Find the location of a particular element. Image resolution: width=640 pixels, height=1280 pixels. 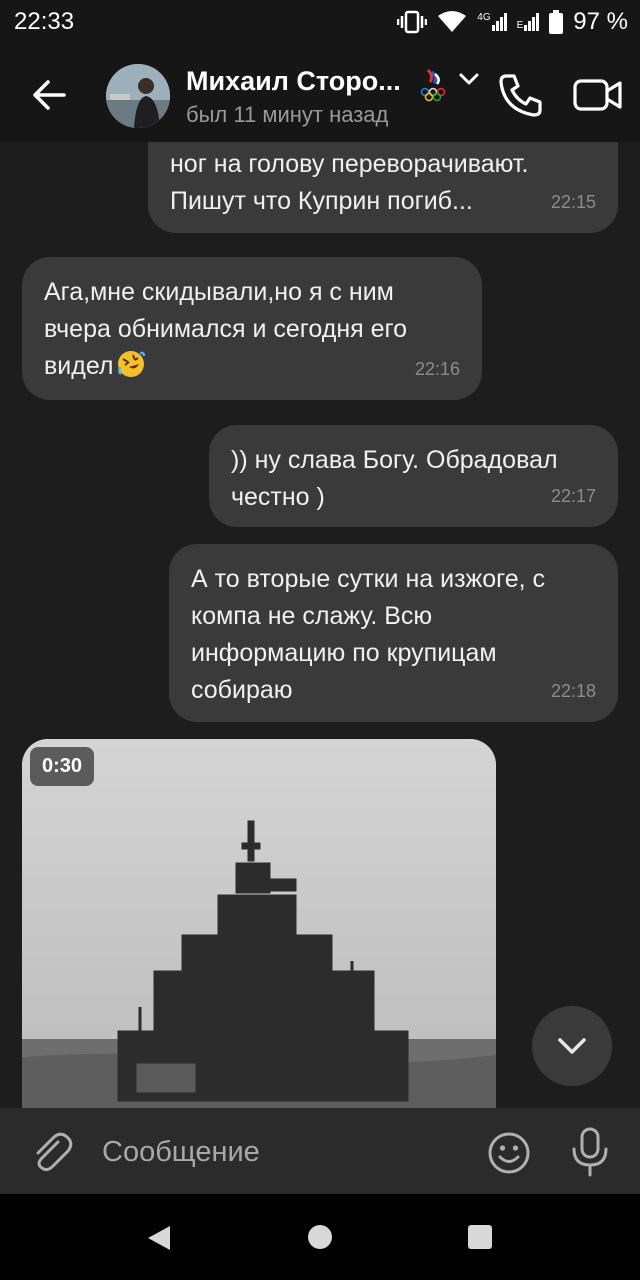

voice-record-button is located at coordinates (590, 1152).